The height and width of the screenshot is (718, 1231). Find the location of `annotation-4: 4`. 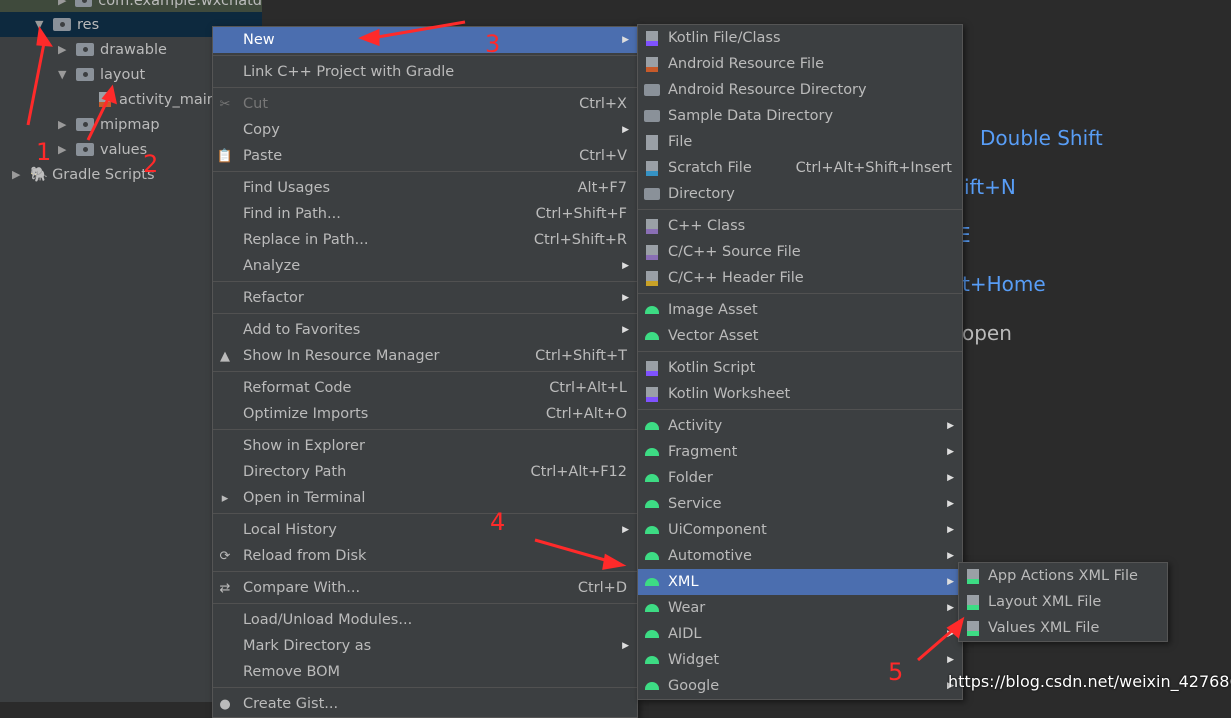

annotation-4: 4 is located at coordinates (498, 522).